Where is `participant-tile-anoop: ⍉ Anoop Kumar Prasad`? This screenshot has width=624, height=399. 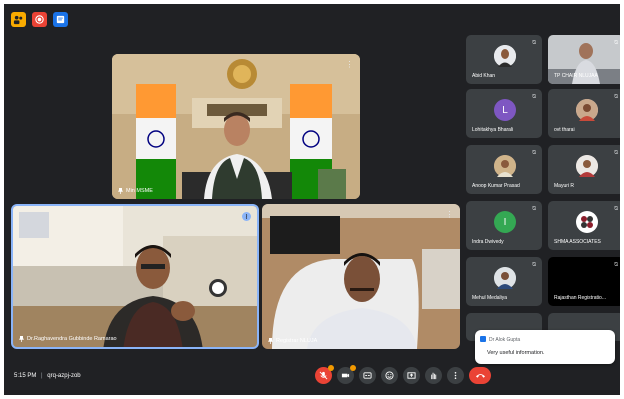
participant-tile-anoop: ⍉ Anoop Kumar Prasad is located at coordinates (504, 169).